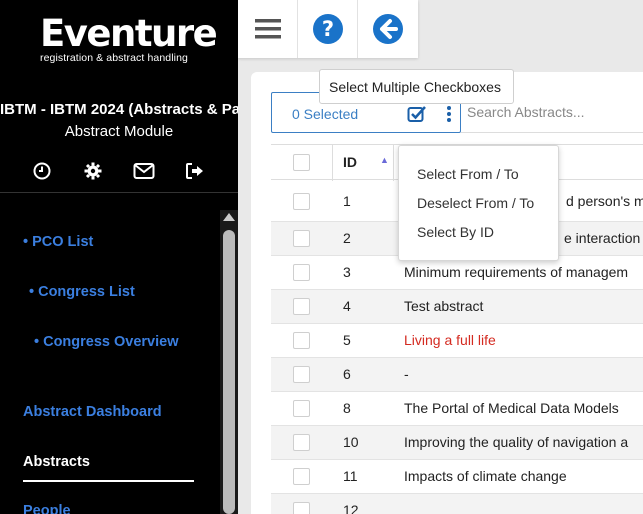 This screenshot has width=643, height=514. I want to click on mail-icon, so click(143, 171).